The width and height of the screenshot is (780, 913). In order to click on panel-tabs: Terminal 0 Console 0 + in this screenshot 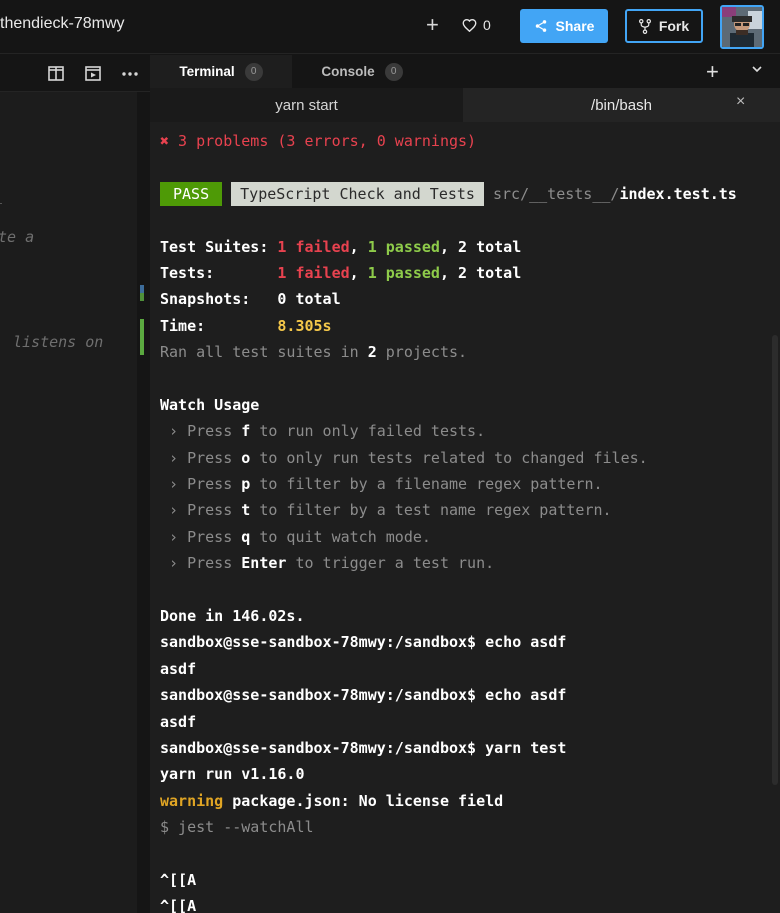, I will do `click(465, 71)`.